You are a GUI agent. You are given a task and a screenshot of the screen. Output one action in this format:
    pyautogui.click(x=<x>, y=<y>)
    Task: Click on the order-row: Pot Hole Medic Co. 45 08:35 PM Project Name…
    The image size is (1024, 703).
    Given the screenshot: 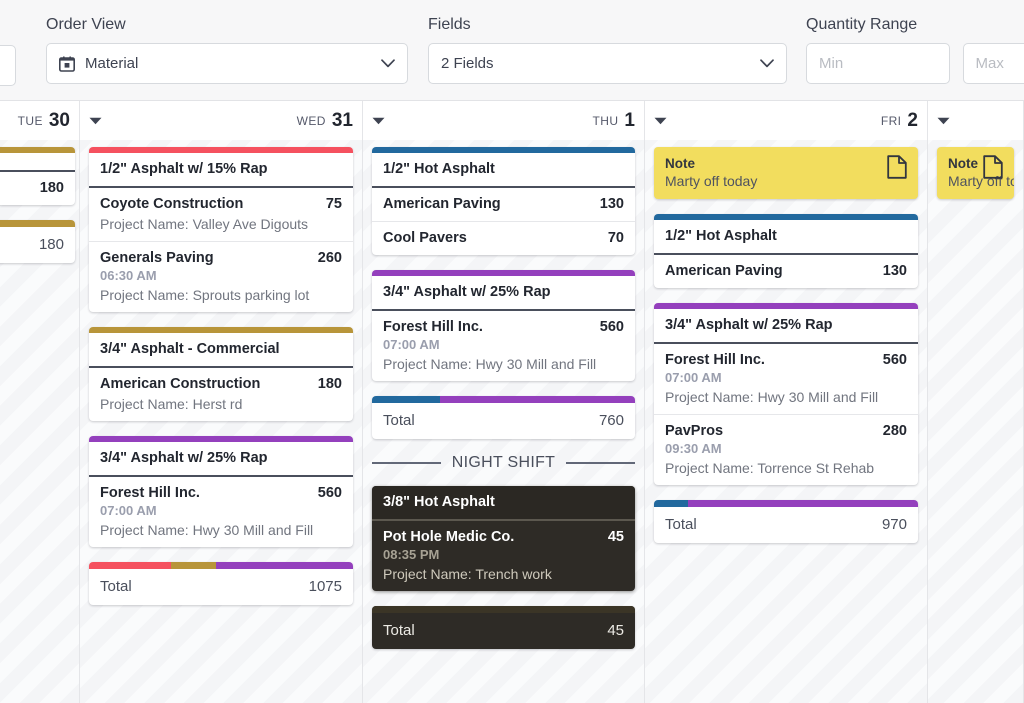 What is the action you would take?
    pyautogui.click(x=503, y=556)
    